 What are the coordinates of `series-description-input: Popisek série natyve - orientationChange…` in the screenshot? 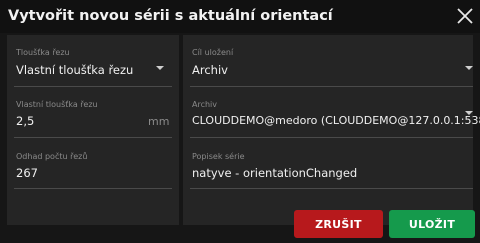 It's located at (328, 172).